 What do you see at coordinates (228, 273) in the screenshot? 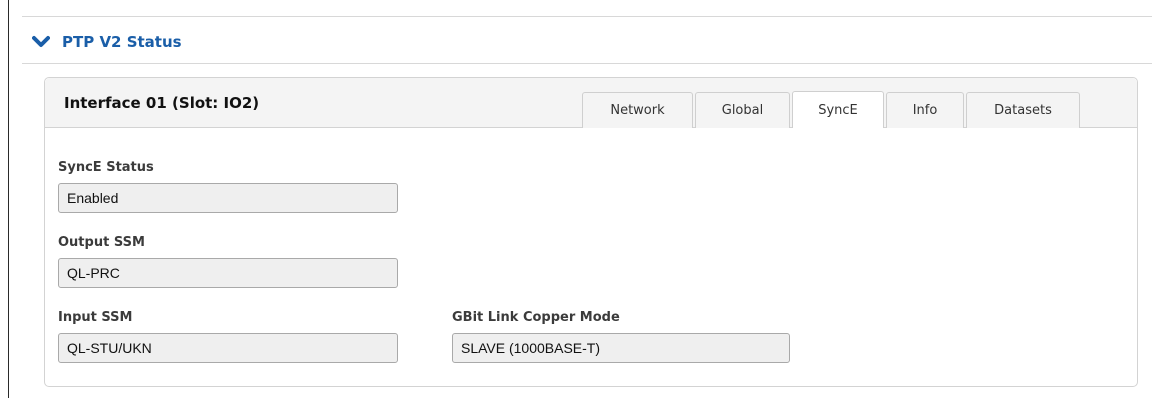
I see `output-ssm-field: QL-PRC` at bounding box center [228, 273].